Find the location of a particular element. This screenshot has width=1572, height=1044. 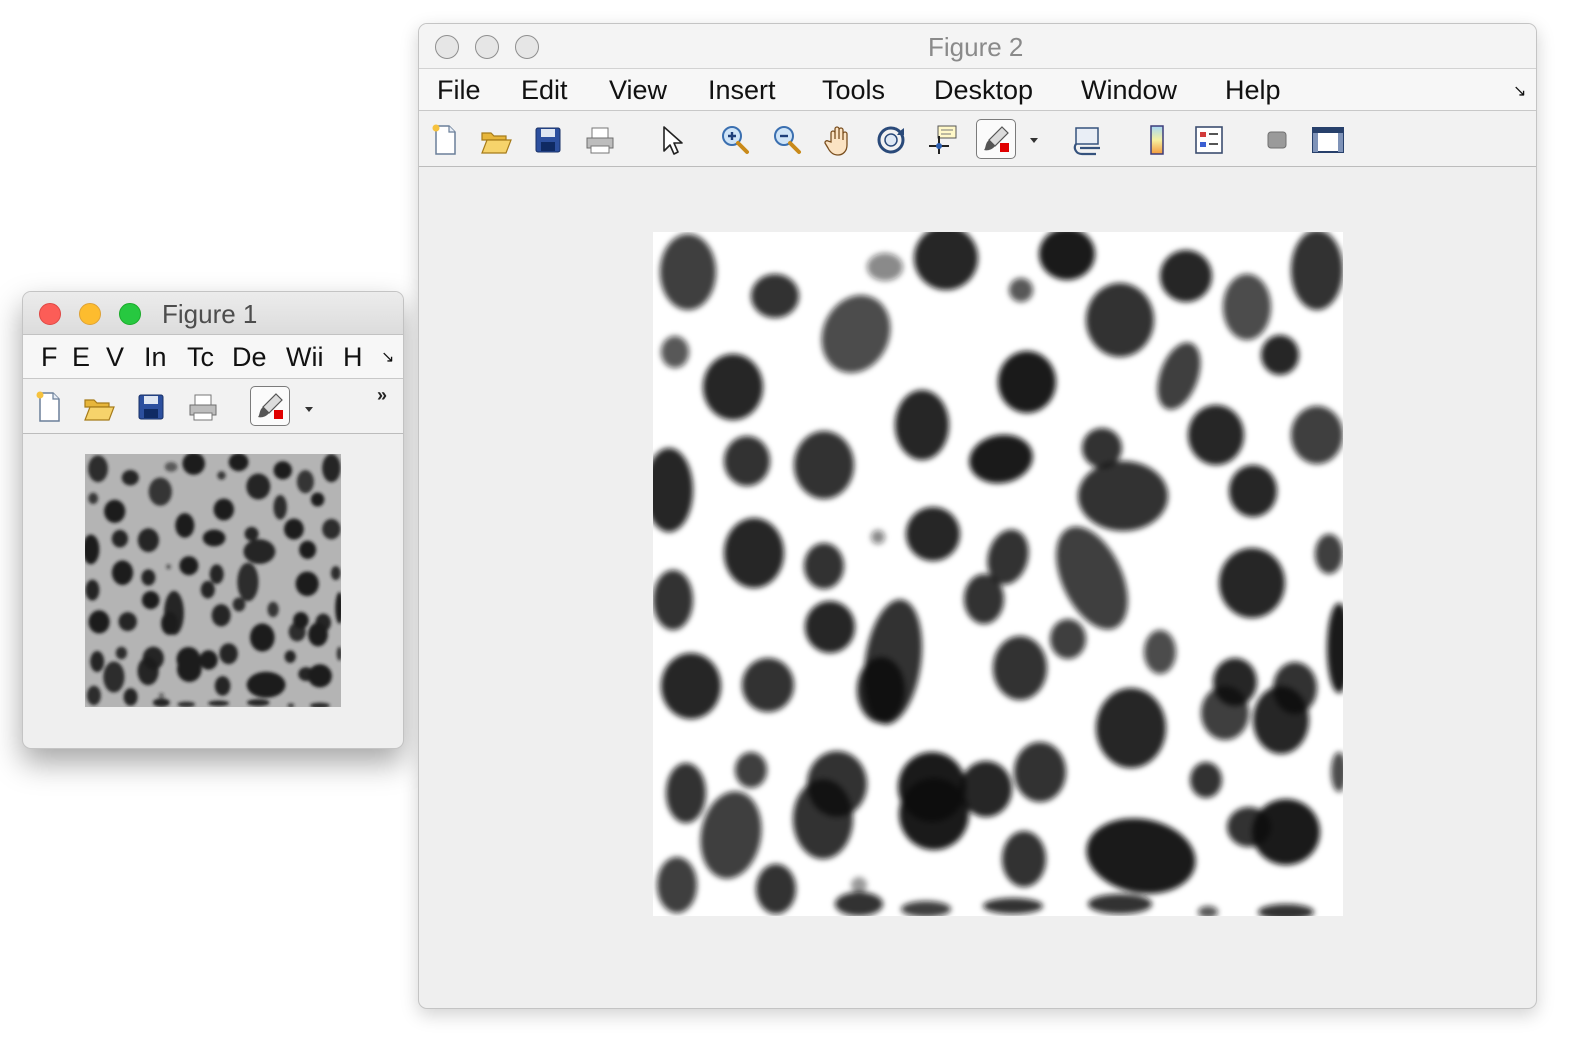

menu-view: View is located at coordinates (638, 90).